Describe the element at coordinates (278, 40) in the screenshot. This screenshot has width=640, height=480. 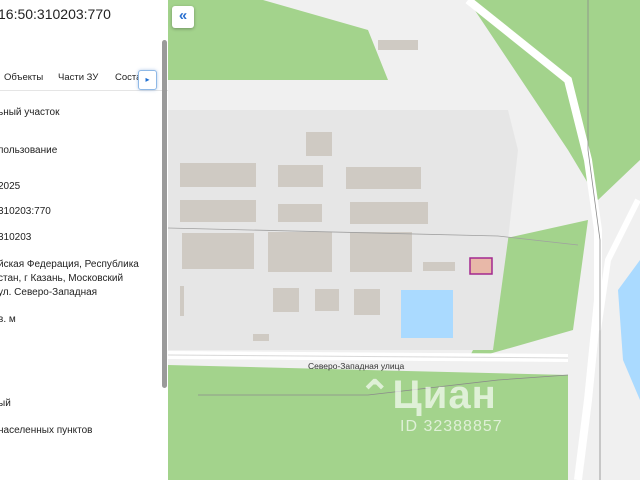
I see `green-area-north` at that location.